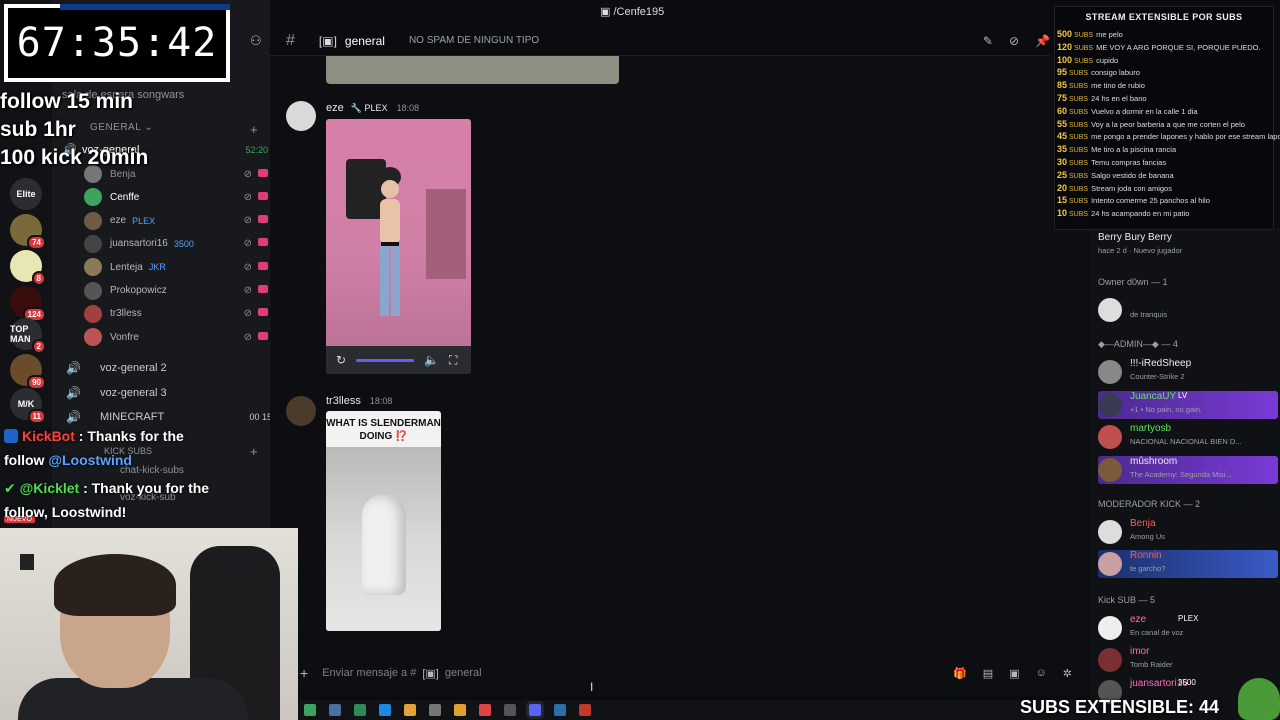 The height and width of the screenshot is (720, 1280). What do you see at coordinates (65, 512) in the screenshot?
I see `chat-overlay-message-cont: follow, Loostwind!` at bounding box center [65, 512].